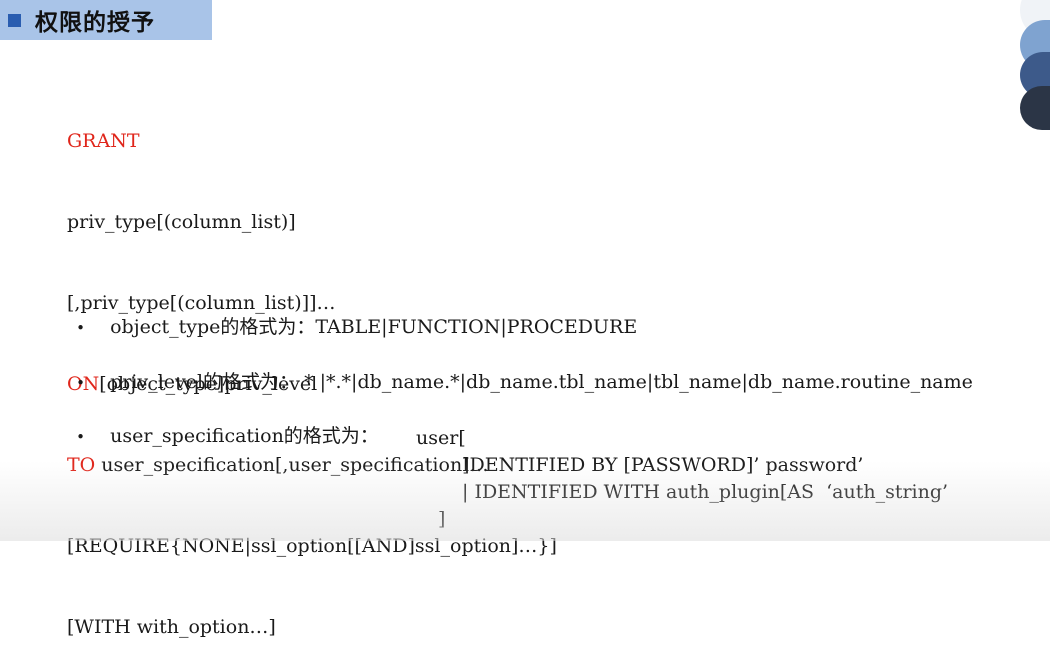  Describe the element at coordinates (181, 222) in the screenshot. I see `syntax-line-priv-type: priv_type[(column_list)]` at that location.